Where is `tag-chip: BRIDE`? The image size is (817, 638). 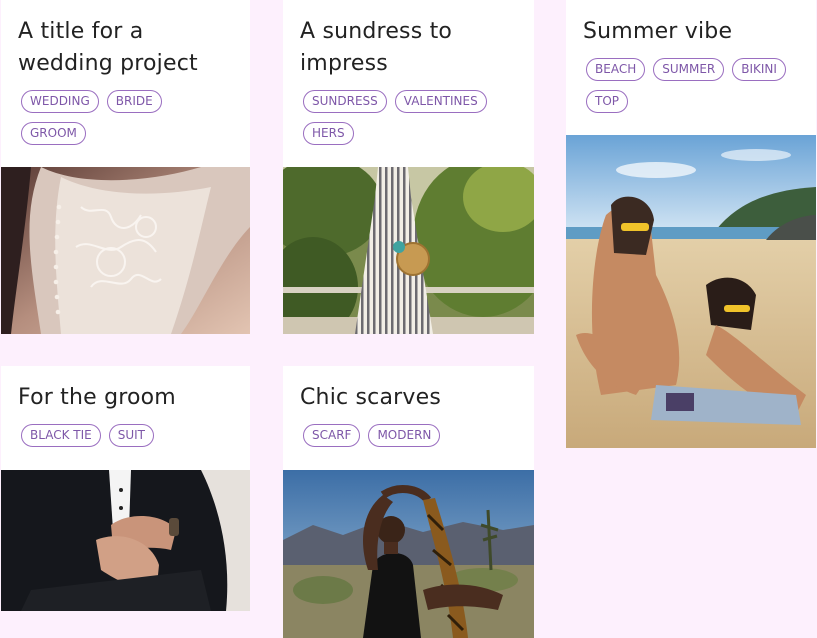
tag-chip: BRIDE is located at coordinates (134, 101).